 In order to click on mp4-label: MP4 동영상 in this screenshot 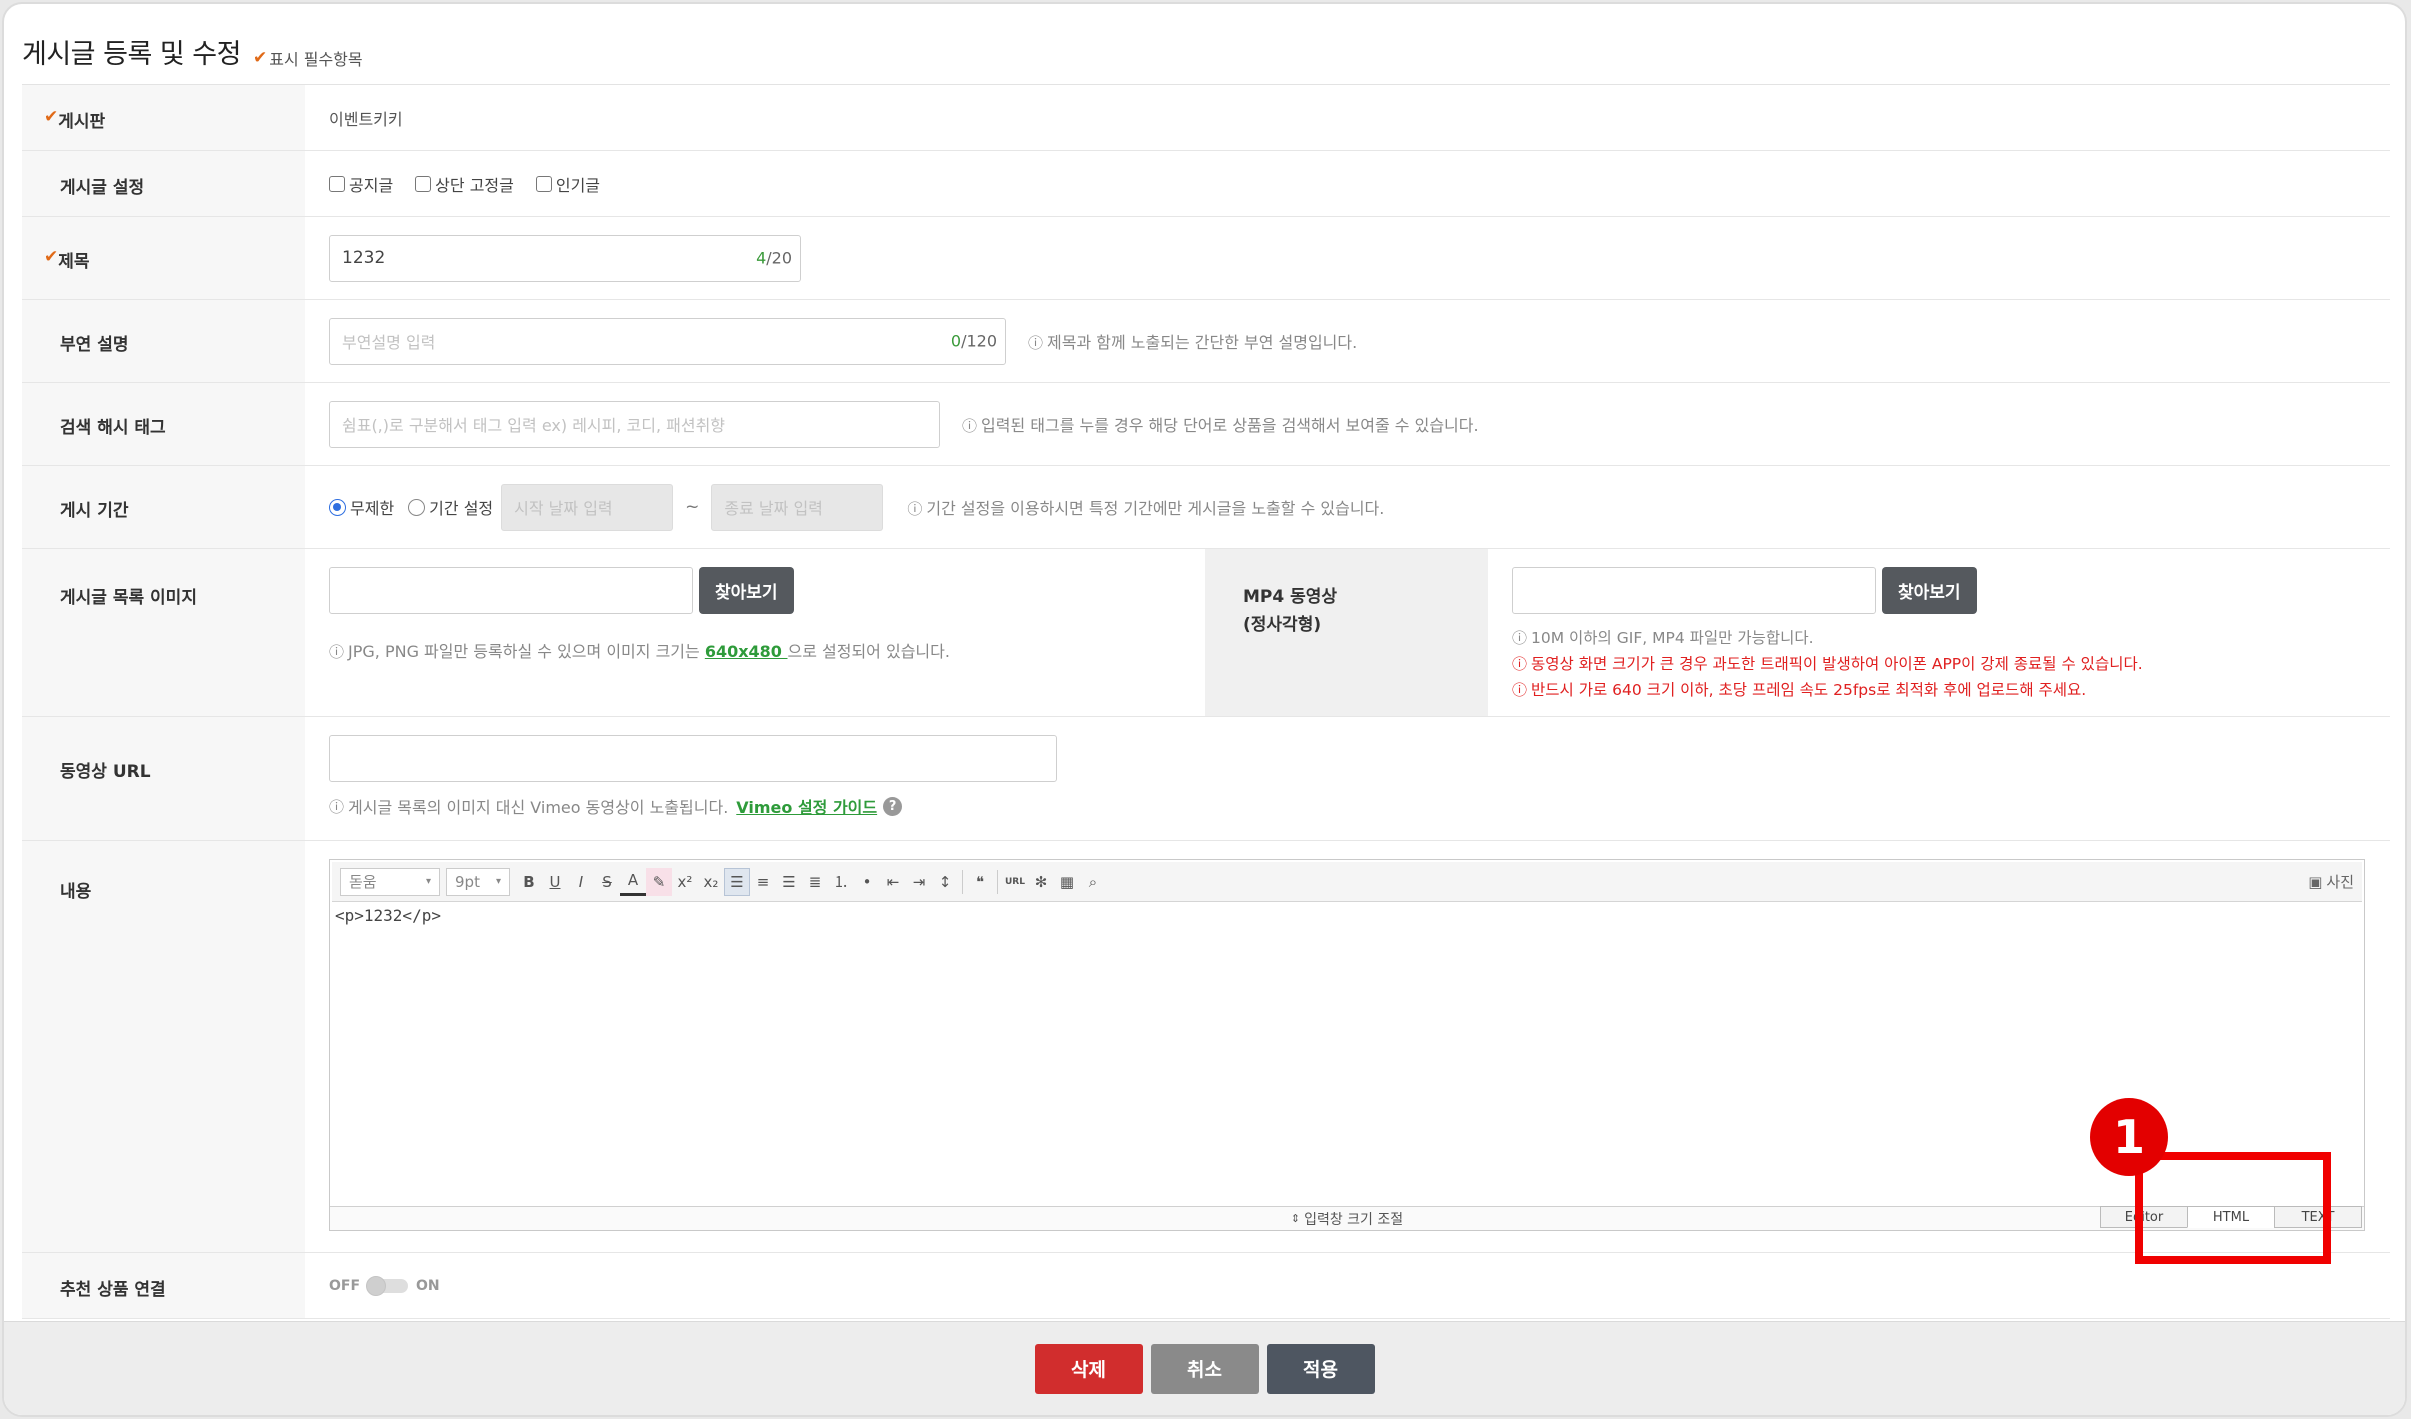, I will do `click(1290, 597)`.